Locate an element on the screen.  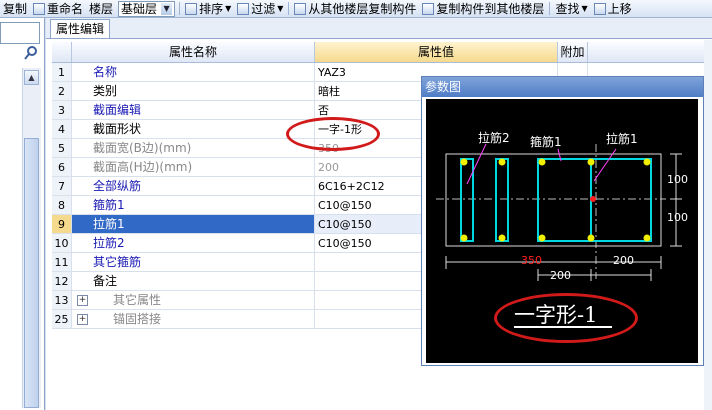
copy-from-floor-button: 从其他楼层复制构件 is located at coordinates (355, 8).